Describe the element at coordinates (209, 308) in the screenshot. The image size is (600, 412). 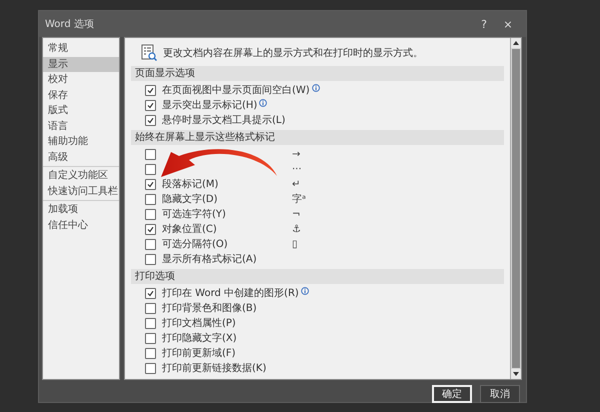
I see `option-label: 打印背景色和图像(B)` at that location.